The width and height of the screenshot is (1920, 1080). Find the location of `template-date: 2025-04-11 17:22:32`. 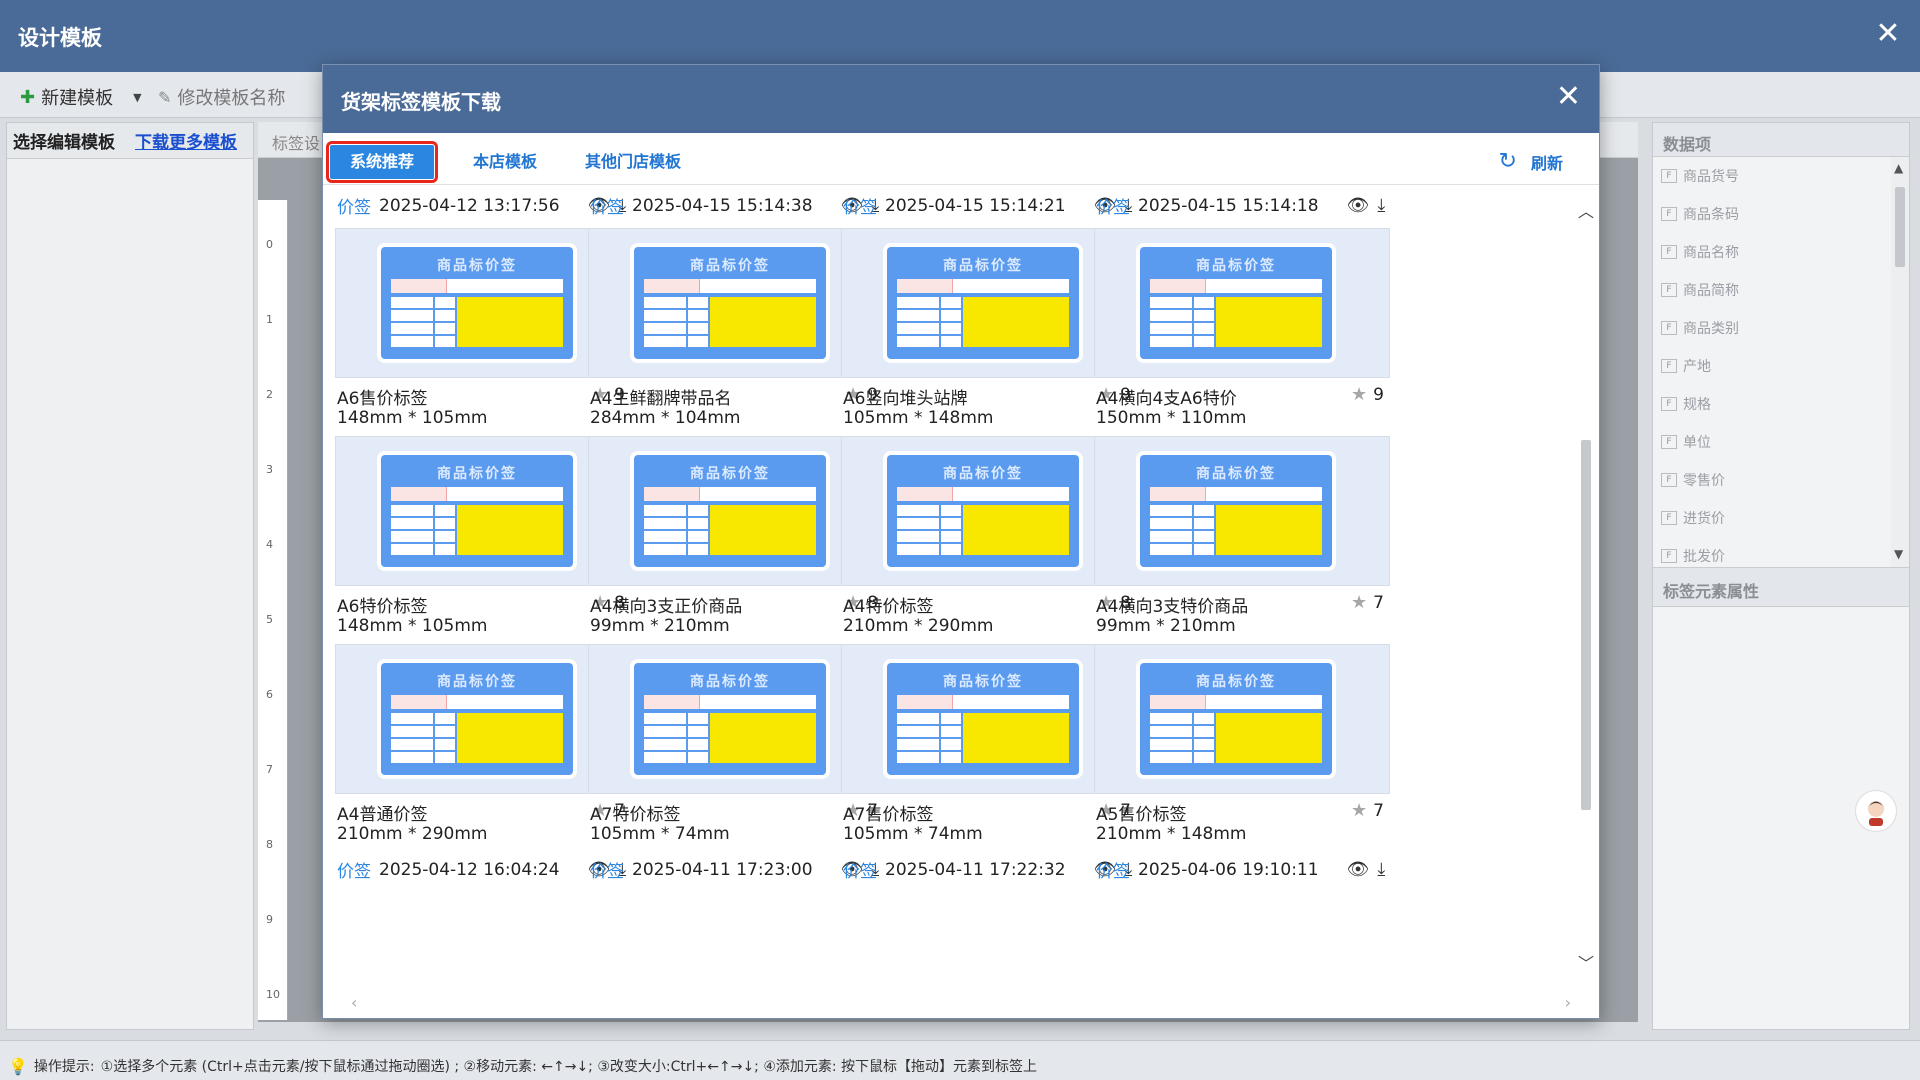

template-date: 2025-04-11 17:22:32 is located at coordinates (975, 869).